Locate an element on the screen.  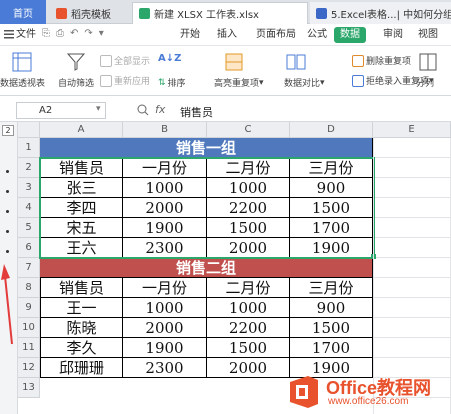
tab-docer-templates: 稻壳模板 is located at coordinates (90, 13).